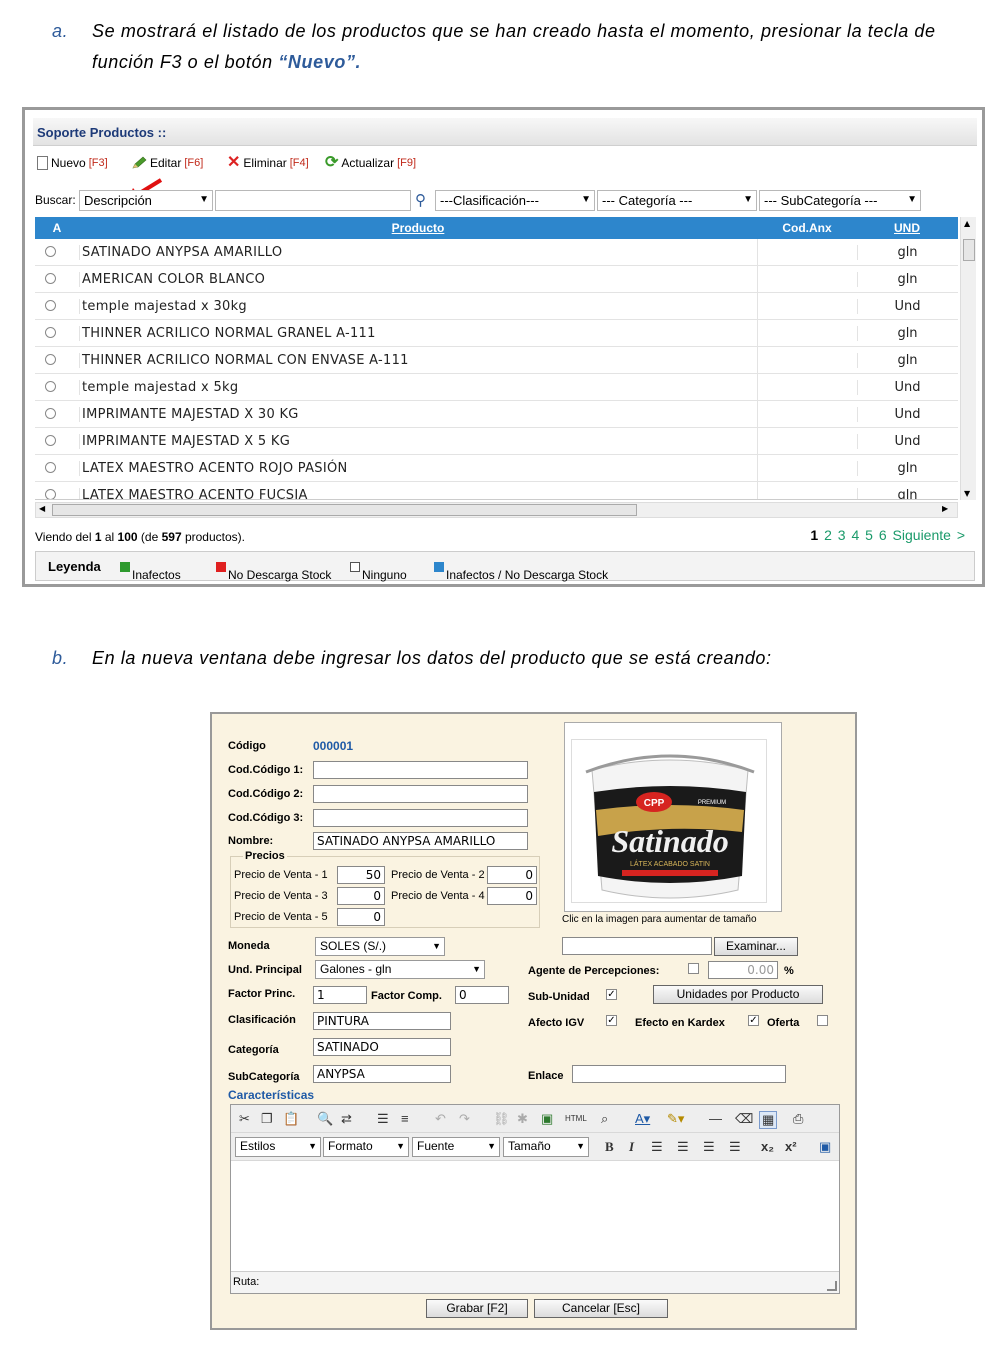 The image size is (1000, 1358). I want to click on resize-grip-icon, so click(832, 1286).